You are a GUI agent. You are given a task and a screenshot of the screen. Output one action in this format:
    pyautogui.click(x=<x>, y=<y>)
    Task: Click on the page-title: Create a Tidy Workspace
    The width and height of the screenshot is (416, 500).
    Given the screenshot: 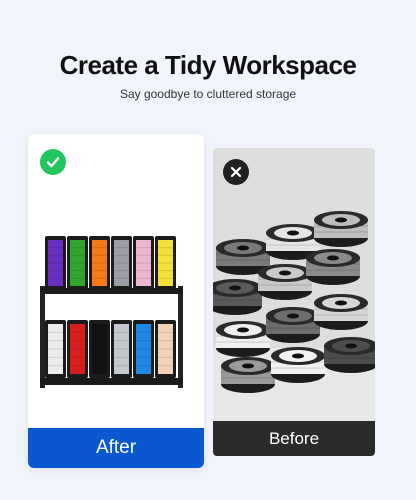 What is the action you would take?
    pyautogui.click(x=208, y=65)
    